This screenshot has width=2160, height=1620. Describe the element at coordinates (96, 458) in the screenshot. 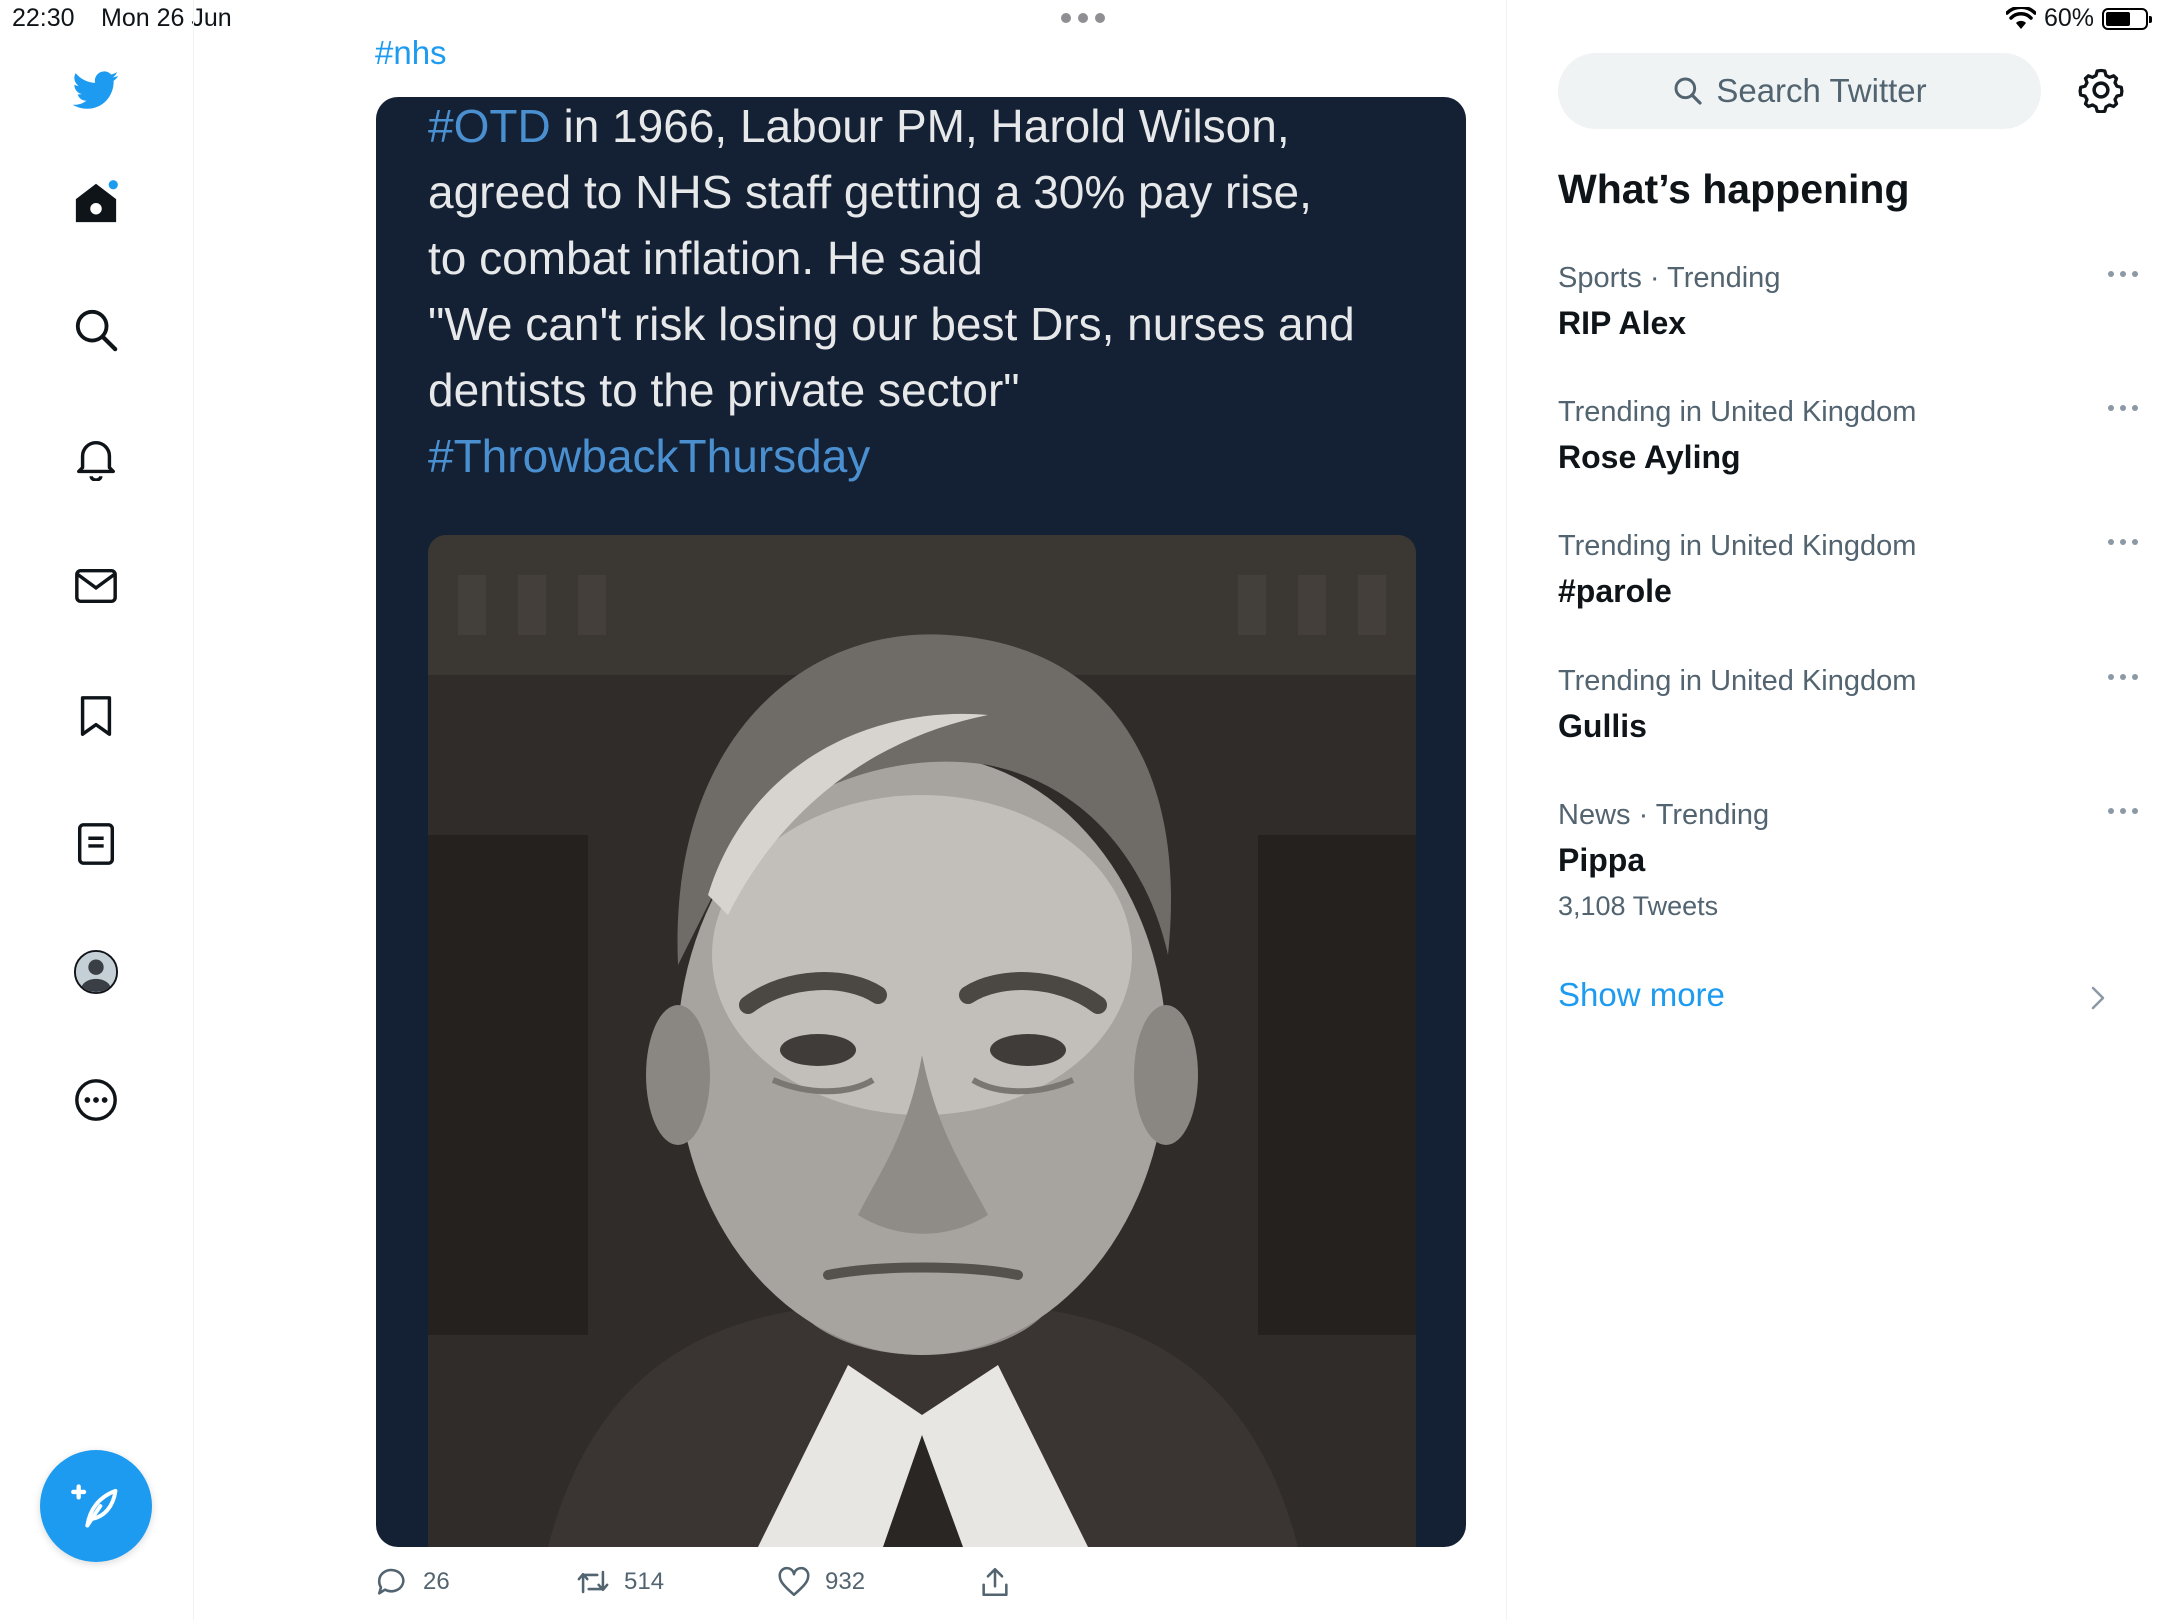

I see `notifications-bell-icon` at that location.